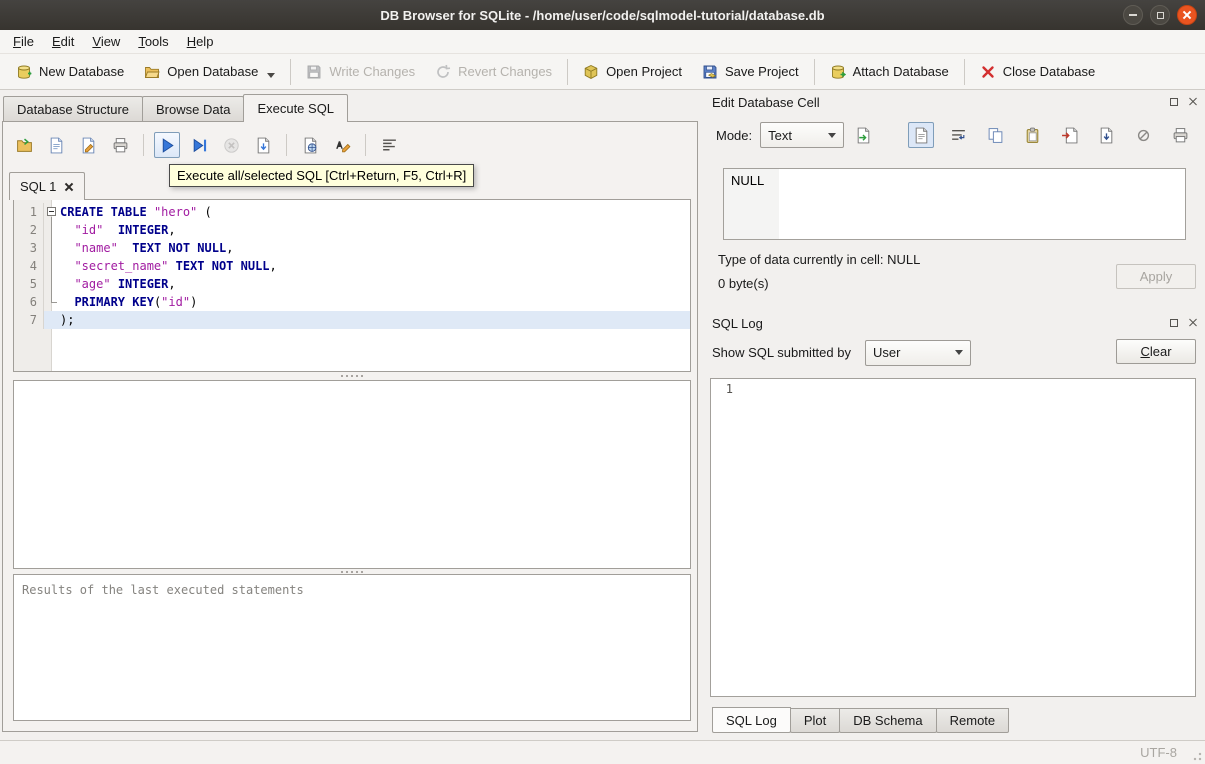  I want to click on dock-tab-remote: Remote, so click(972, 720).